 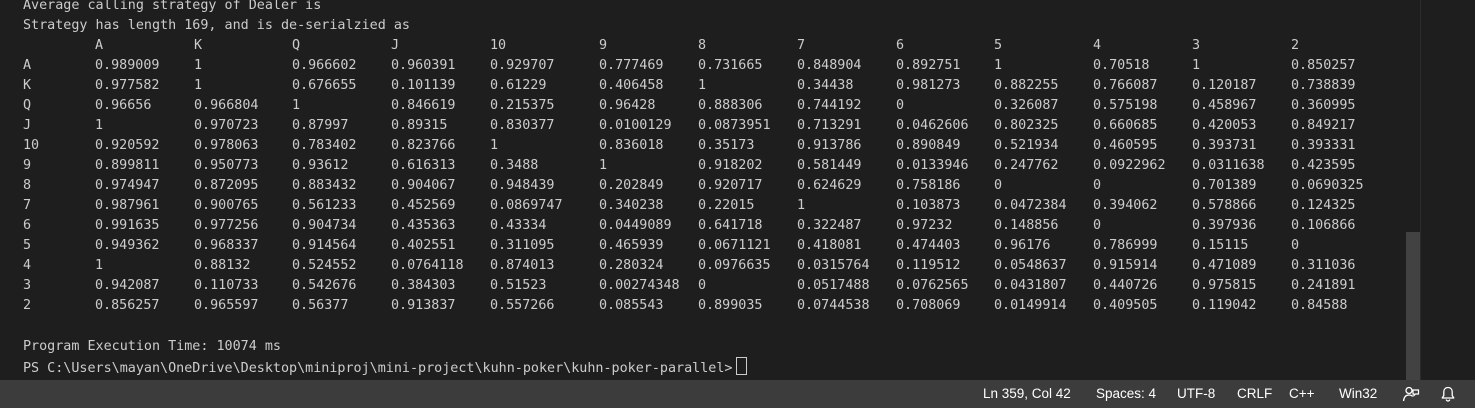 What do you see at coordinates (1027, 394) in the screenshot?
I see `status-cursor-position: Ln 359, Col 42` at bounding box center [1027, 394].